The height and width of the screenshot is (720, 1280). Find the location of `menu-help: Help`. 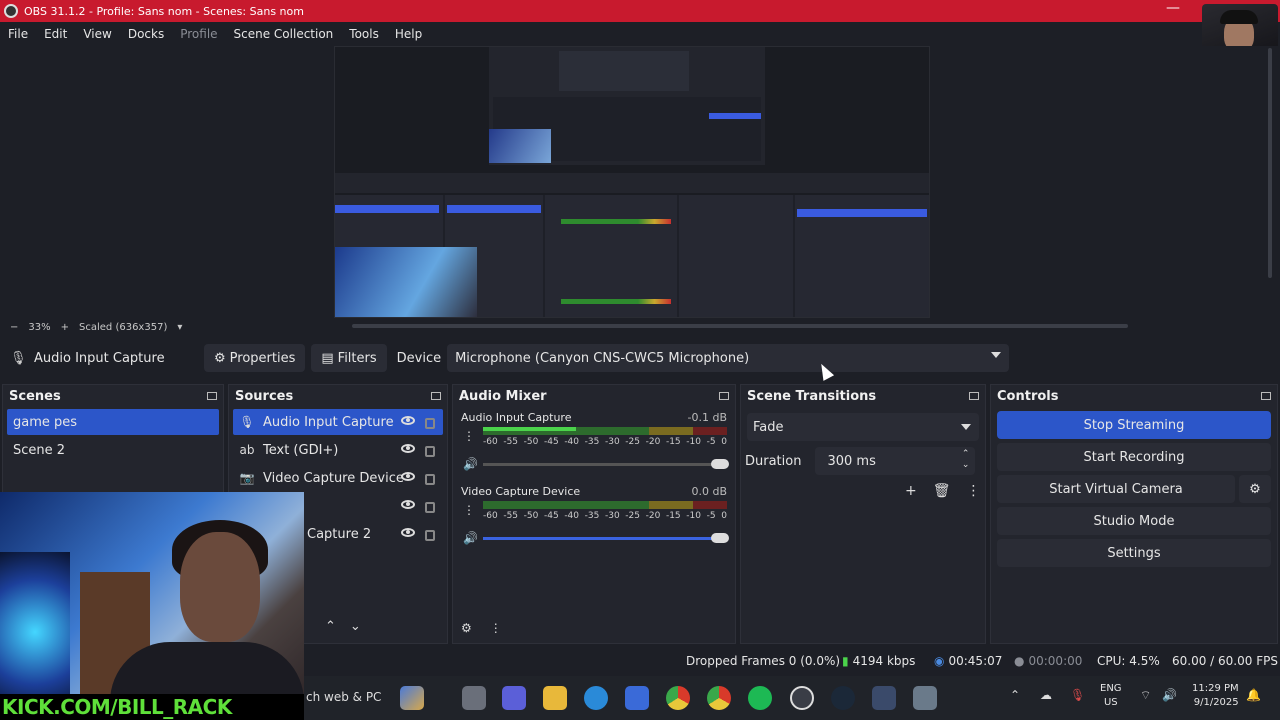

menu-help: Help is located at coordinates (408, 34).